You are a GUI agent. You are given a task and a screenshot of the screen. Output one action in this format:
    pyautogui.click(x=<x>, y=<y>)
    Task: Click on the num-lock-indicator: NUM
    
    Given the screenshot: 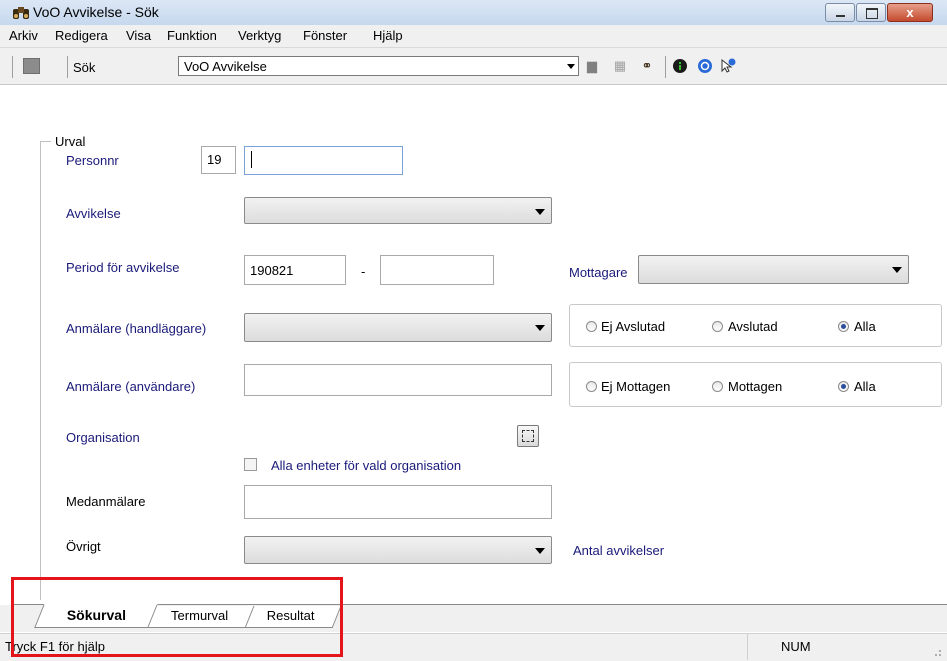 What is the action you would take?
    pyautogui.click(x=796, y=646)
    